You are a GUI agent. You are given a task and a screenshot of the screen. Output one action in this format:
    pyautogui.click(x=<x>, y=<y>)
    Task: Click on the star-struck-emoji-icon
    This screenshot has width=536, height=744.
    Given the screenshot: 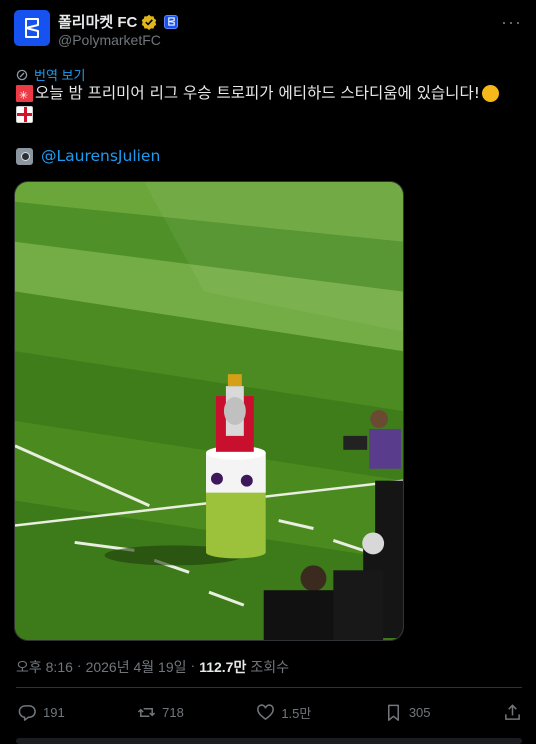 What is the action you would take?
    pyautogui.click(x=490, y=93)
    